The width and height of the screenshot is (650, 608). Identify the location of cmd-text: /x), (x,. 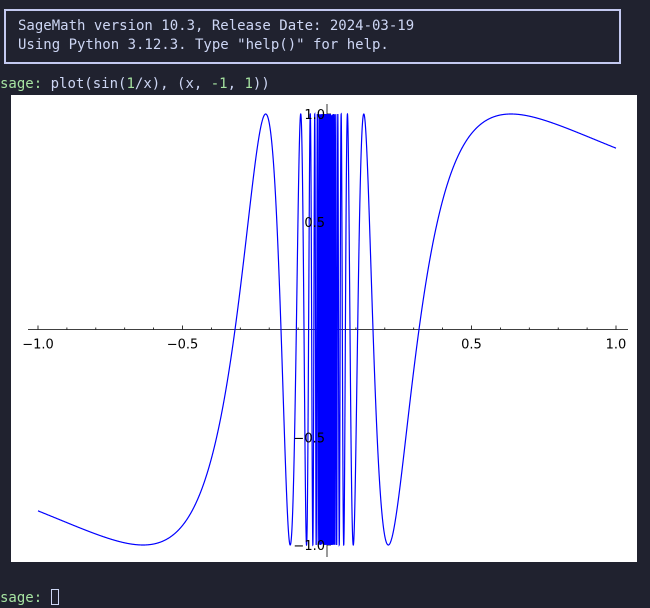
(172, 84).